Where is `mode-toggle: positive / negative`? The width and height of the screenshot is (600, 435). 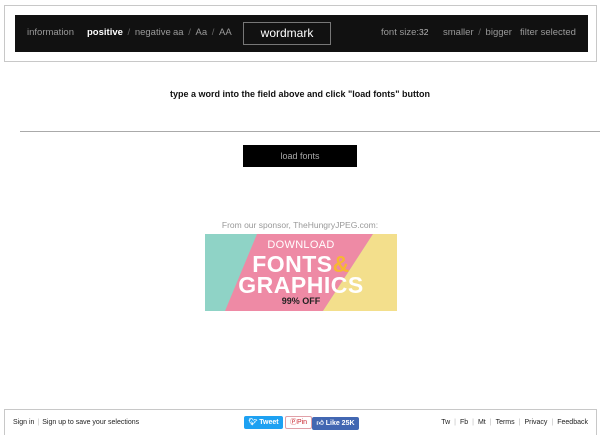
mode-toggle: positive / negative is located at coordinates (129, 33).